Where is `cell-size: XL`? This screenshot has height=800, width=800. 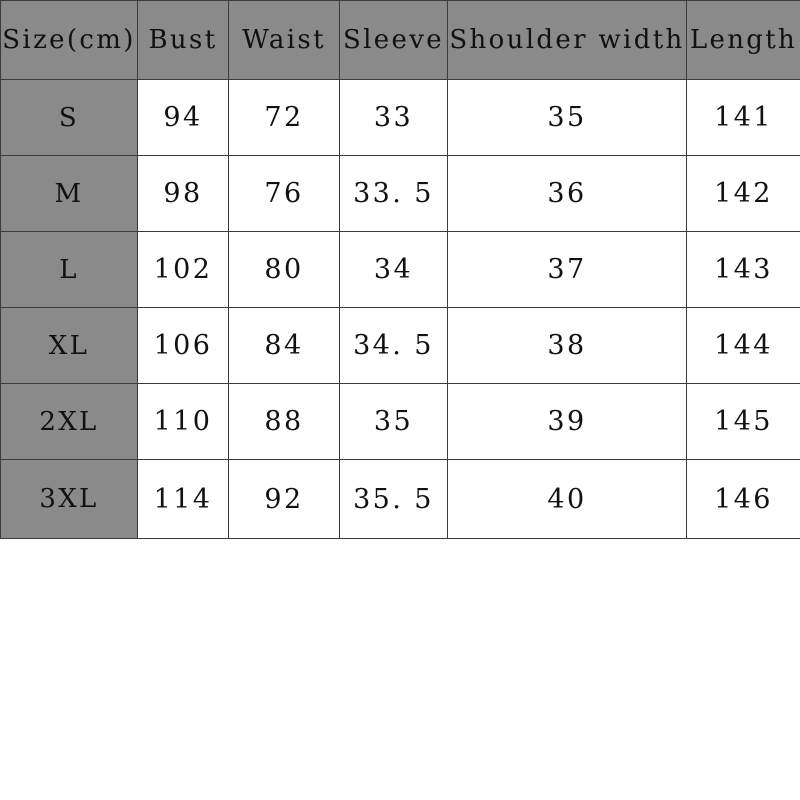
cell-size: XL is located at coordinates (69, 345).